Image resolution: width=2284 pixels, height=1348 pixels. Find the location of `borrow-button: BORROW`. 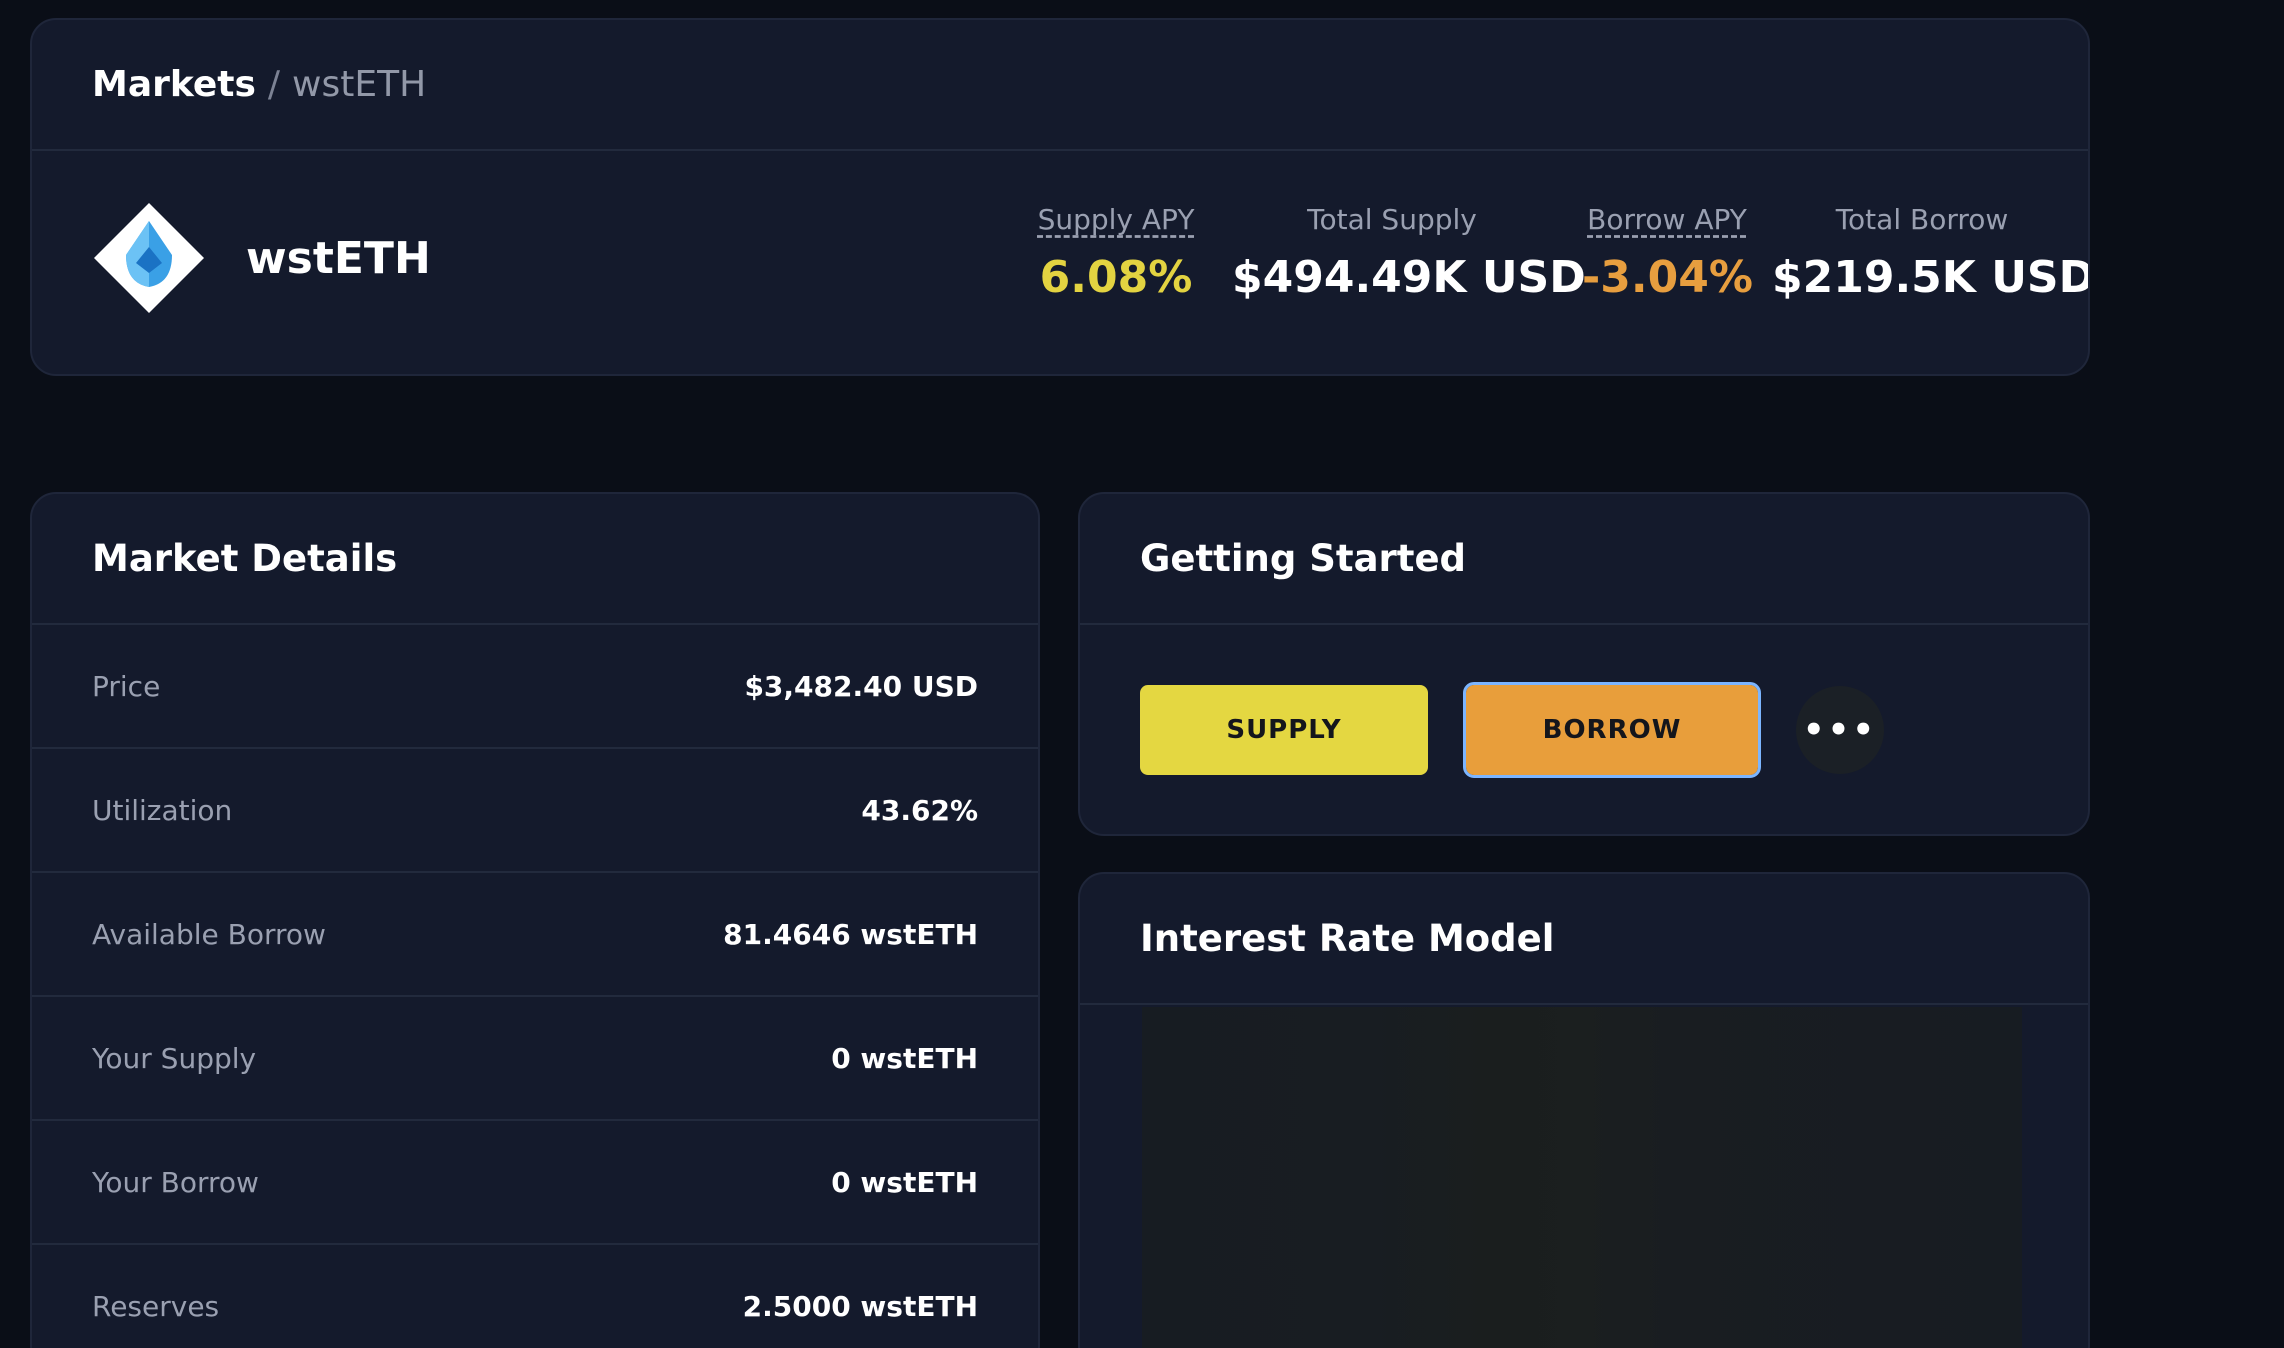

borrow-button: BORROW is located at coordinates (1612, 730).